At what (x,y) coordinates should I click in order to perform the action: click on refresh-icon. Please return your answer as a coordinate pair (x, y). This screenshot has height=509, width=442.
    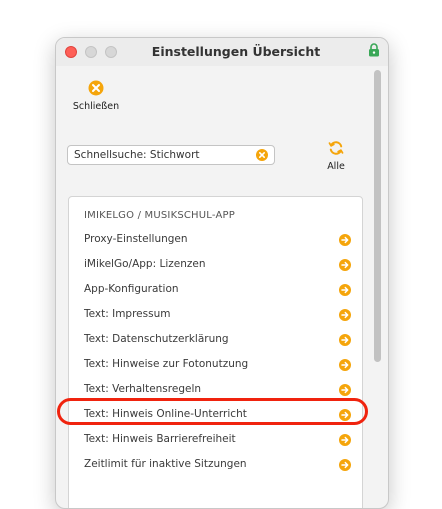
    Looking at the image, I should click on (336, 148).